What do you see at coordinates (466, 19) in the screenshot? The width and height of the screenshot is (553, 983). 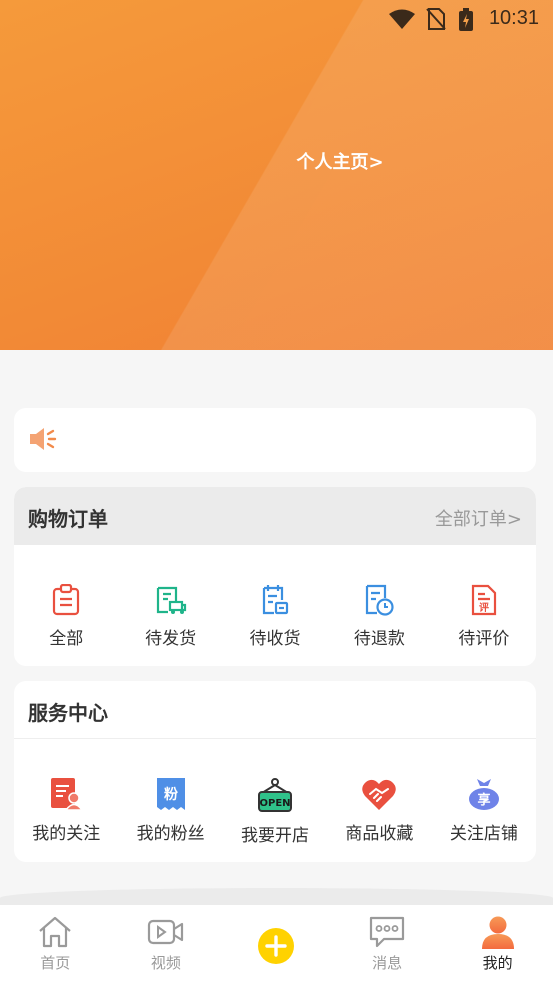 I see `battery-charging-icon` at bounding box center [466, 19].